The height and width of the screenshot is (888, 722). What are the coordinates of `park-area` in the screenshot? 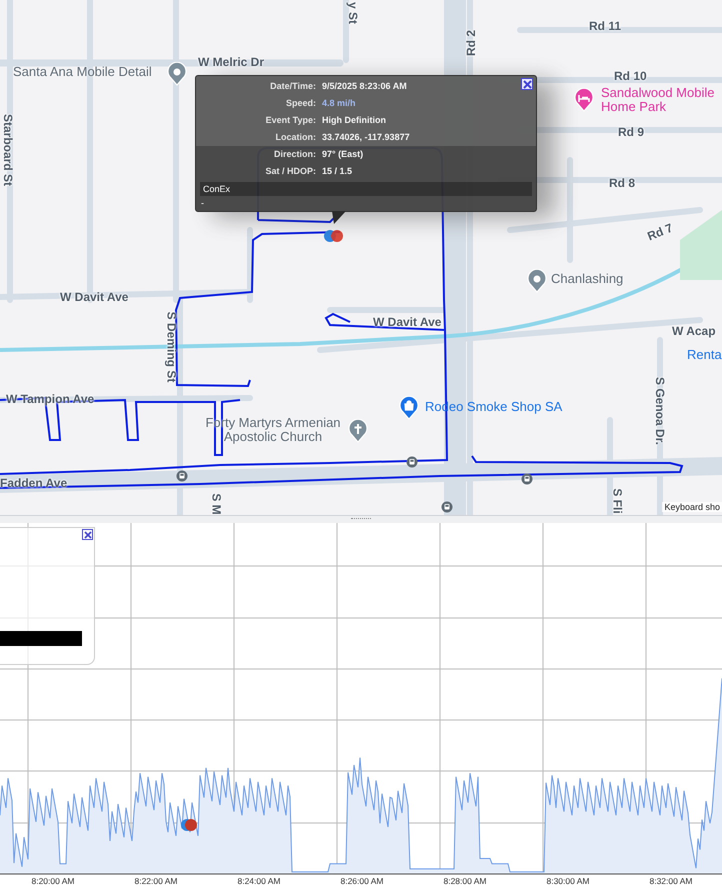 It's located at (701, 245).